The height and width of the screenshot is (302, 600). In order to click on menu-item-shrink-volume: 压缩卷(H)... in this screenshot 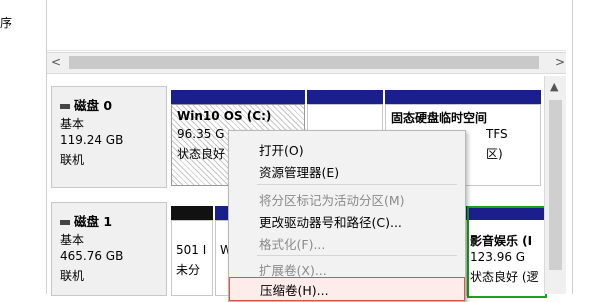, I will do `click(347, 289)`.